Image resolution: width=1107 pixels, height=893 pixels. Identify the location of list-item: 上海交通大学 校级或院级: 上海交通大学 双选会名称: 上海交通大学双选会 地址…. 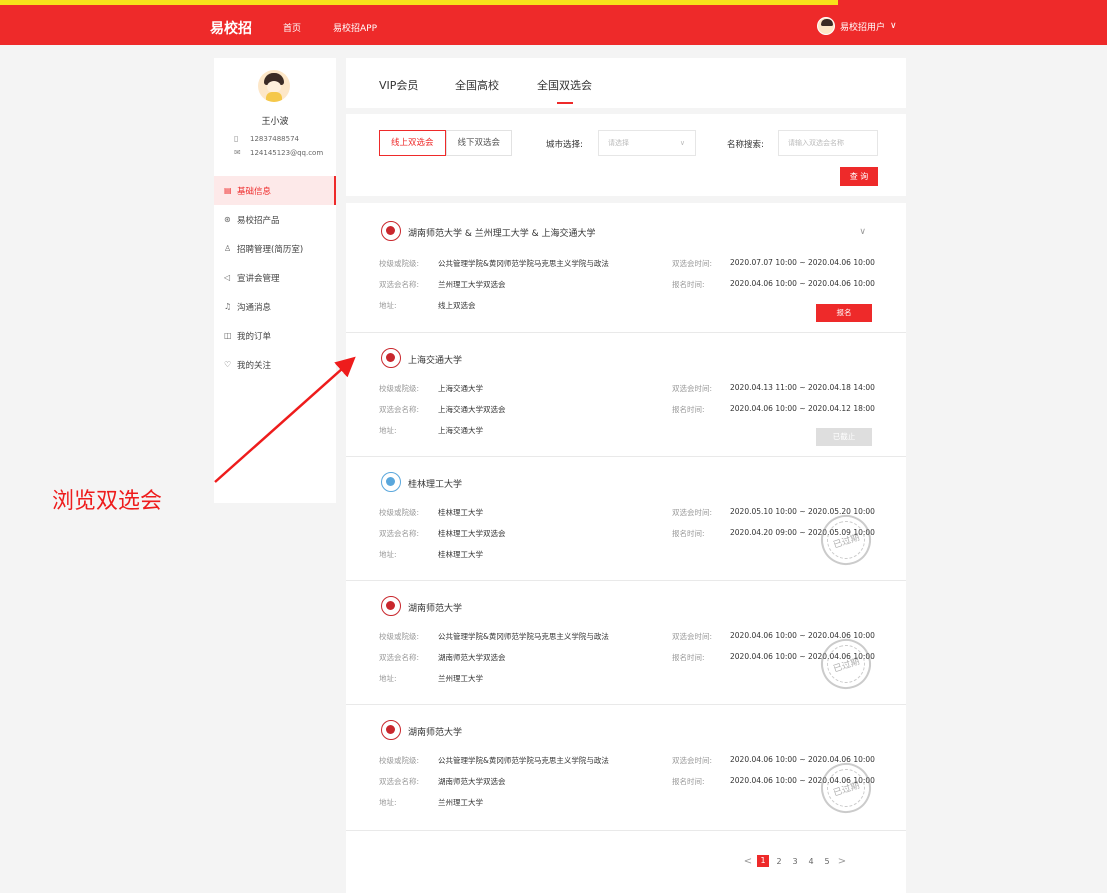
(626, 395).